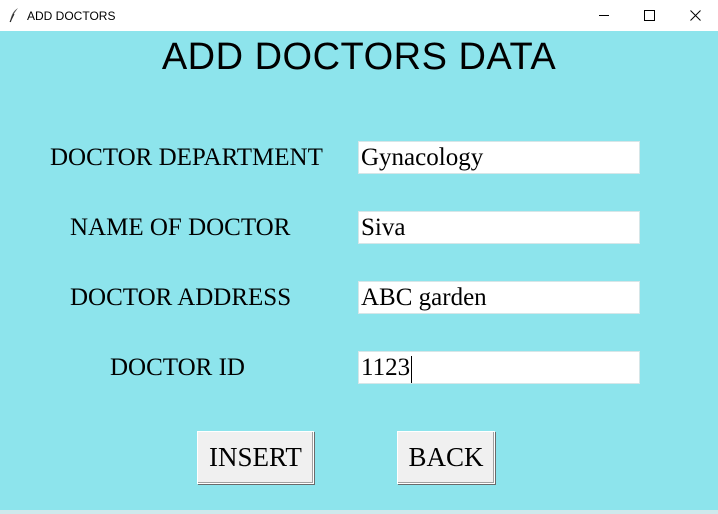 The width and height of the screenshot is (718, 514). What do you see at coordinates (177, 367) in the screenshot?
I see `id-label: DOCTOR ID` at bounding box center [177, 367].